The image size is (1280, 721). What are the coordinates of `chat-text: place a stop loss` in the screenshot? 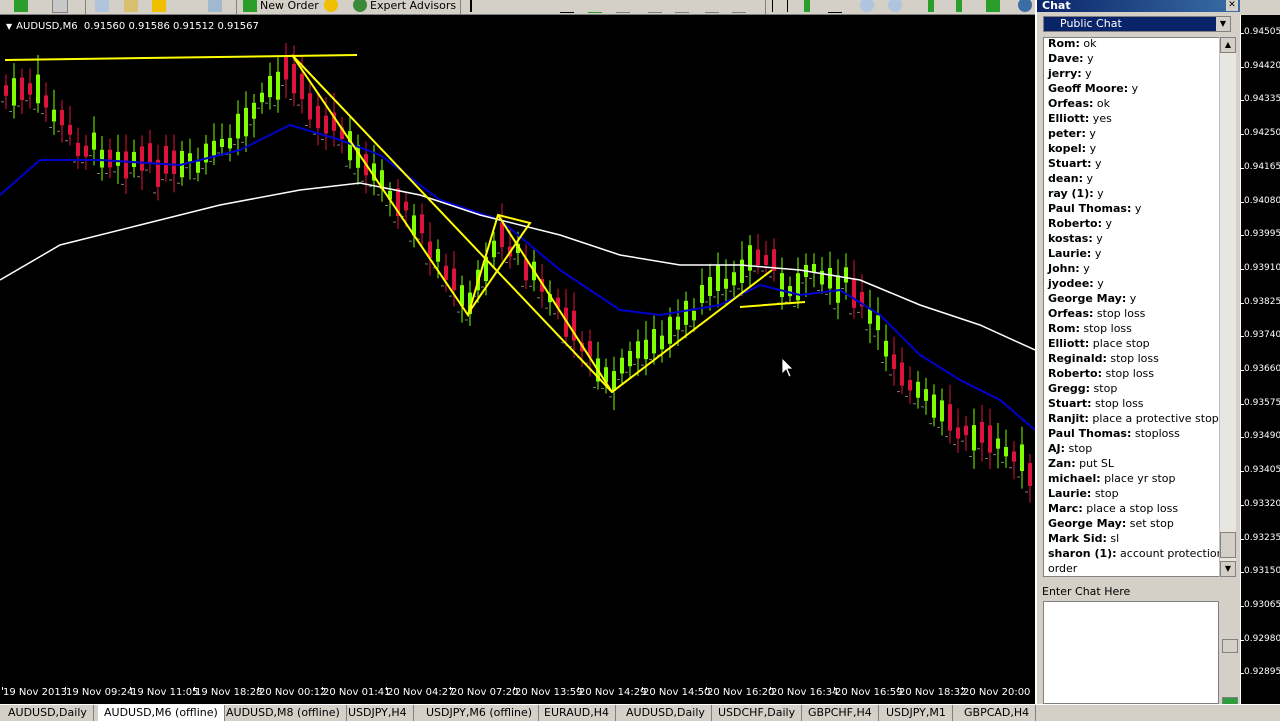 It's located at (1130, 508).